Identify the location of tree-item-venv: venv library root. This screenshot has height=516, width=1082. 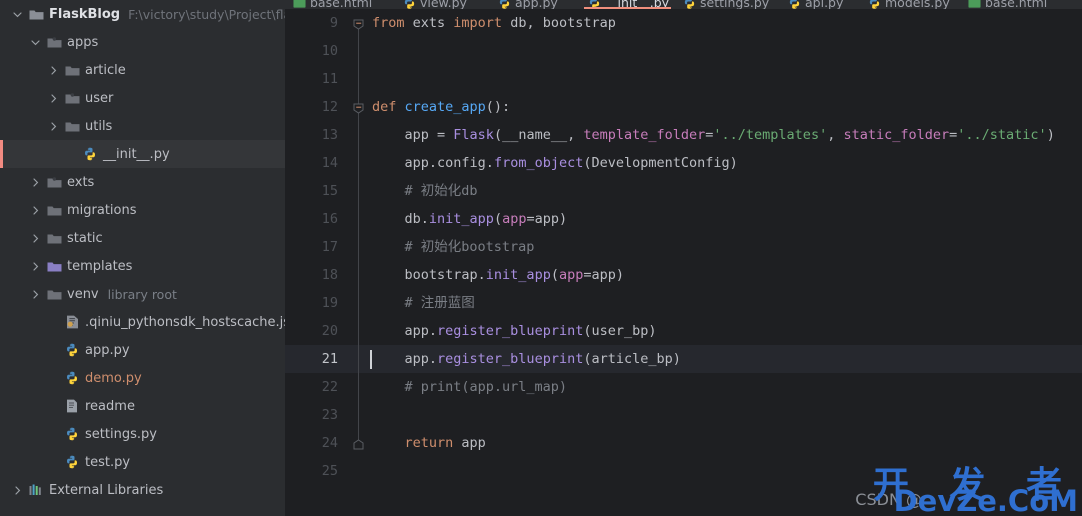
(142, 294).